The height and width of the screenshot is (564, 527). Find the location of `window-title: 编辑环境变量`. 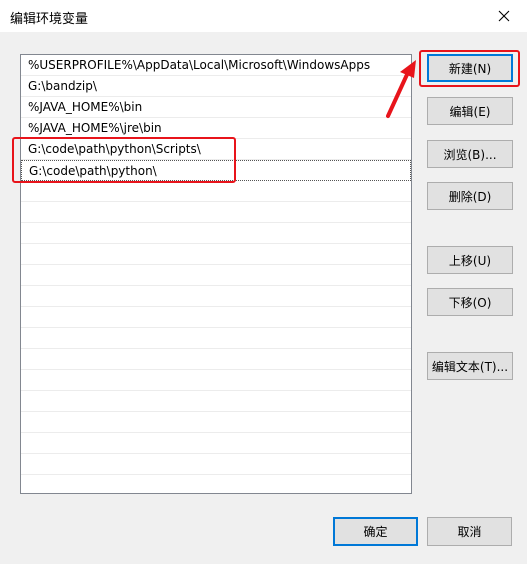

window-title: 编辑环境变量 is located at coordinates (49, 19).